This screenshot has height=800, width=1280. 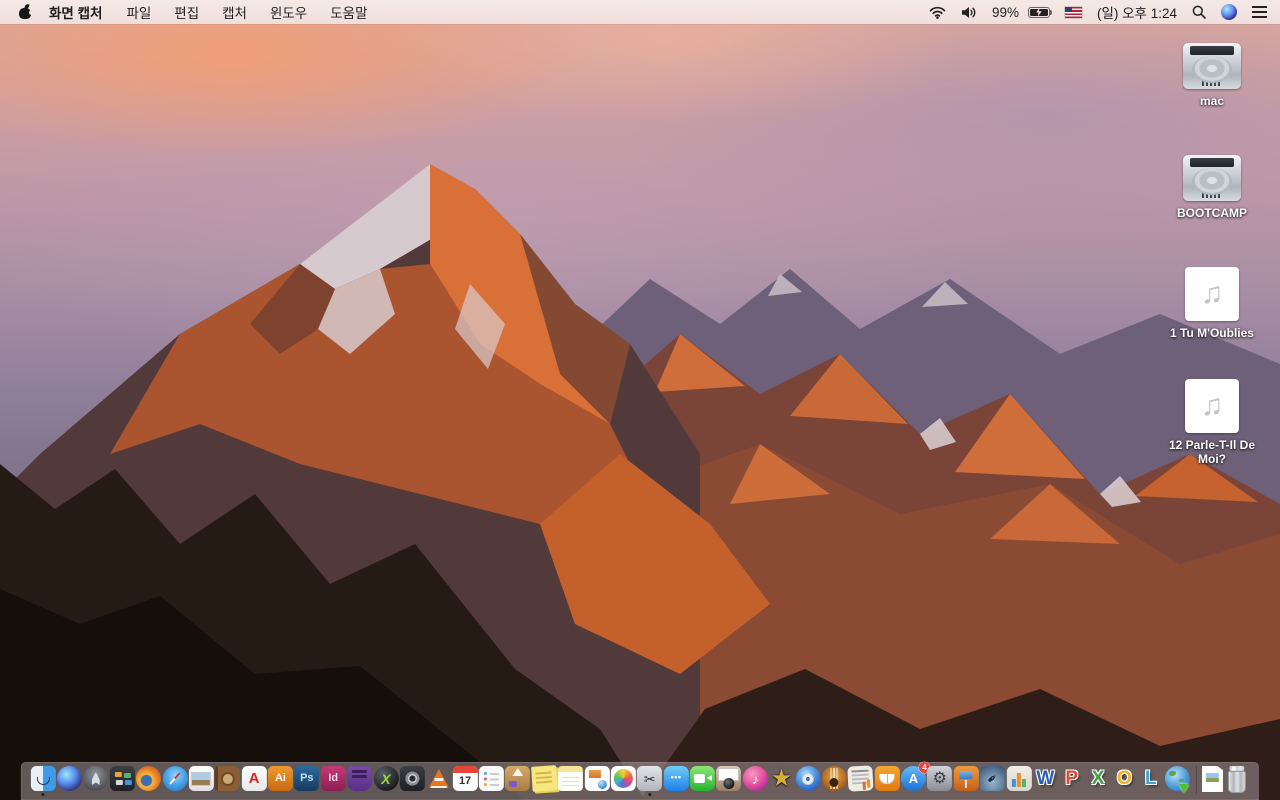 What do you see at coordinates (650, 781) in the screenshot?
I see `grab-dock-icon: ✂` at bounding box center [650, 781].